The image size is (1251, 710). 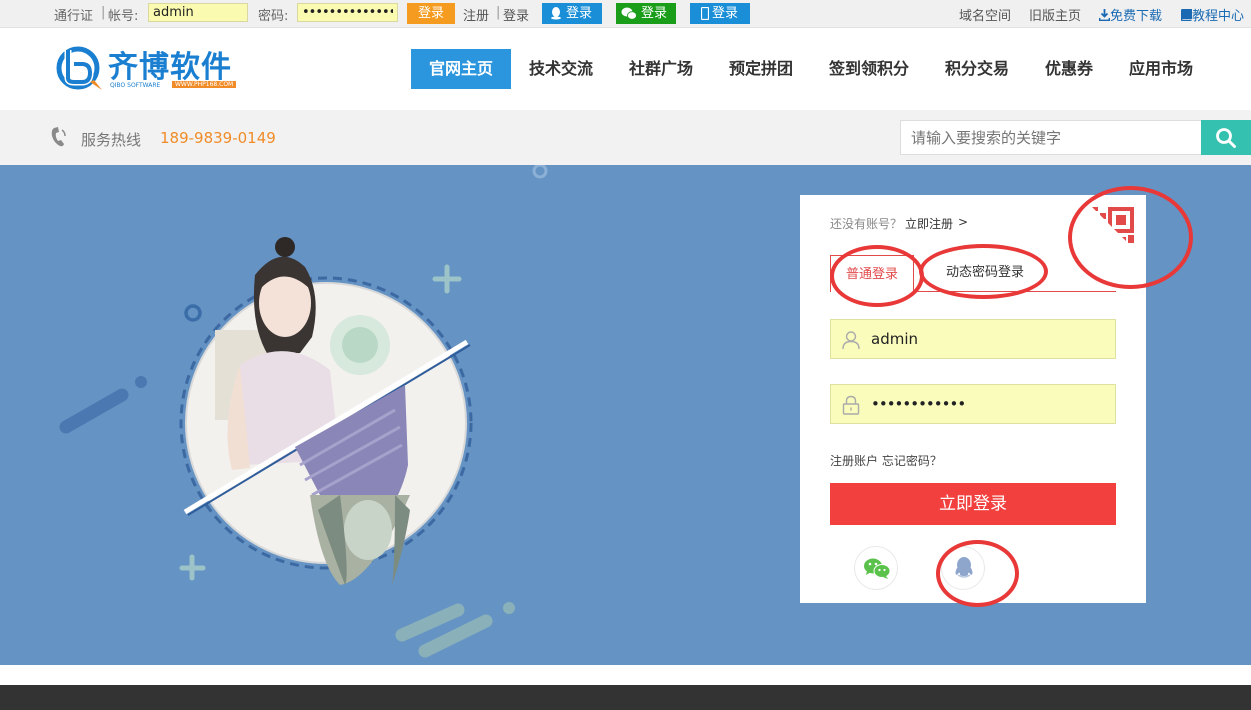 What do you see at coordinates (170, 67) in the screenshot?
I see `logo-text: 齐博软件` at bounding box center [170, 67].